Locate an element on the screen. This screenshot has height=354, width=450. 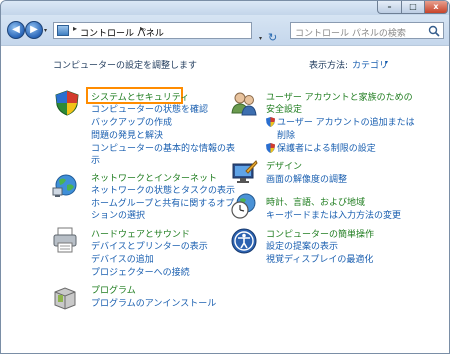
link-parental-controls: 保護者による制限の設定 is located at coordinates (326, 147).